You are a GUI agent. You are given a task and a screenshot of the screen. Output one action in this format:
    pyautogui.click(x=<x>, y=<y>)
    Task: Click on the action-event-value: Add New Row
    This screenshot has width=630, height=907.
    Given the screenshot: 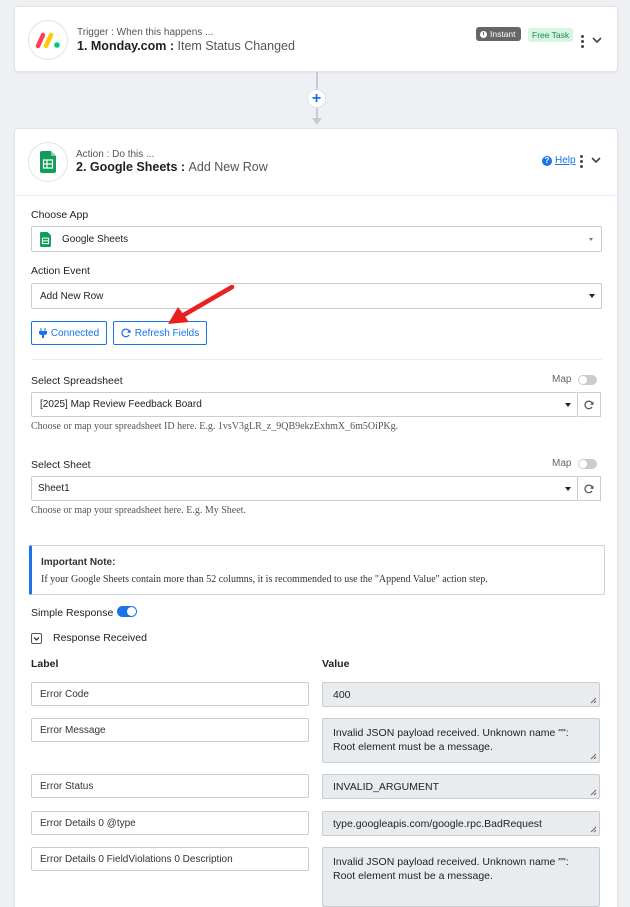 What is the action you would take?
    pyautogui.click(x=72, y=296)
    